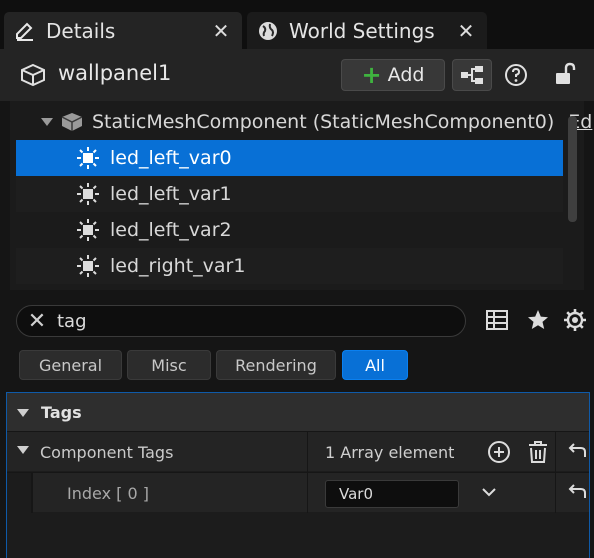  What do you see at coordinates (390, 452) in the screenshot?
I see `component-tags-value: 1 Array element` at bounding box center [390, 452].